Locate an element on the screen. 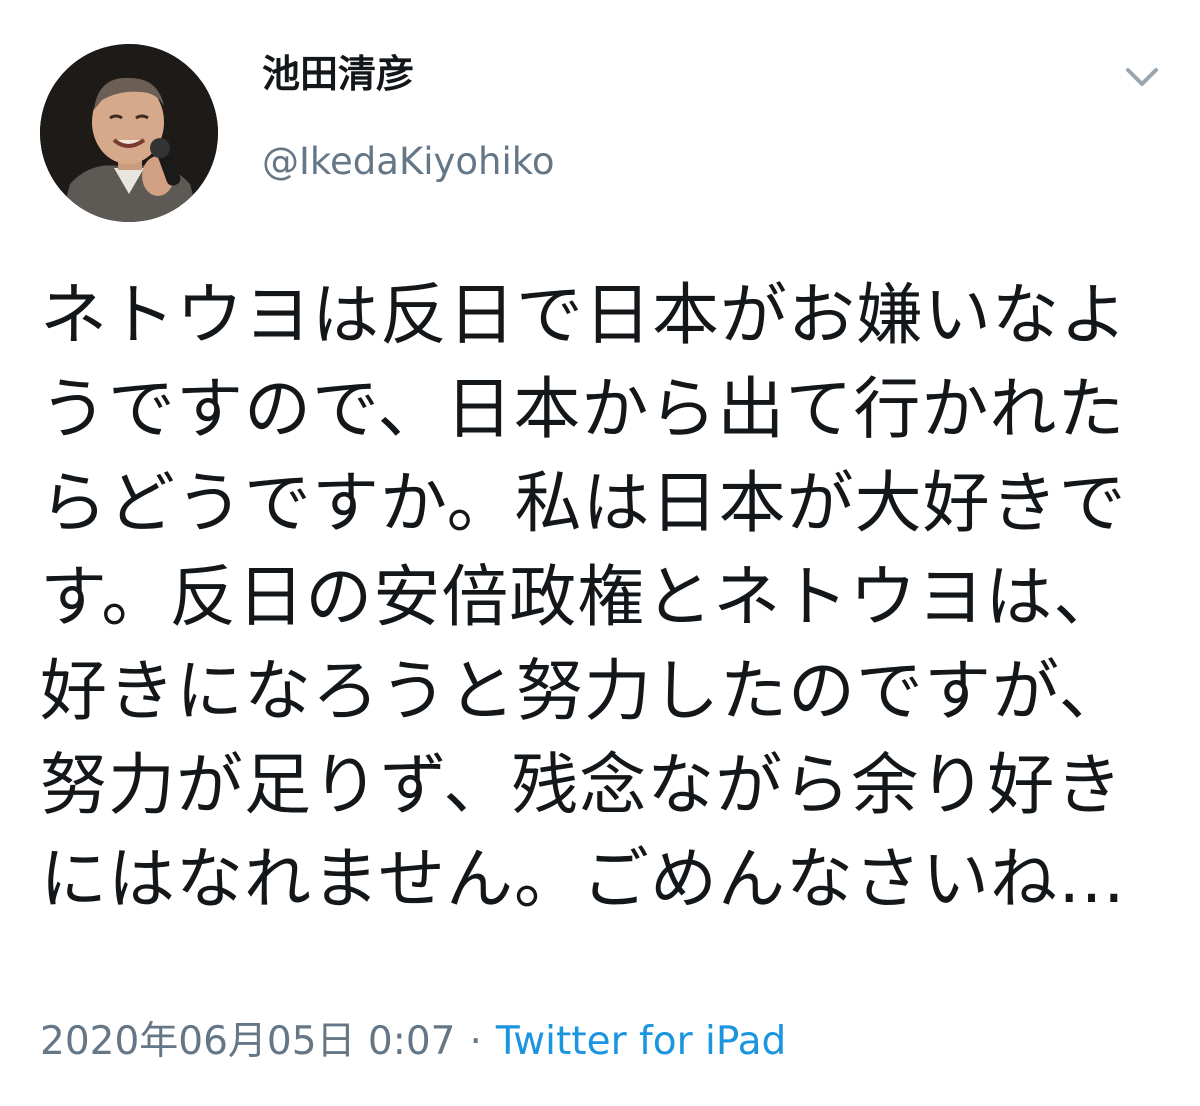  chevron-down-icon is located at coordinates (1142, 77).